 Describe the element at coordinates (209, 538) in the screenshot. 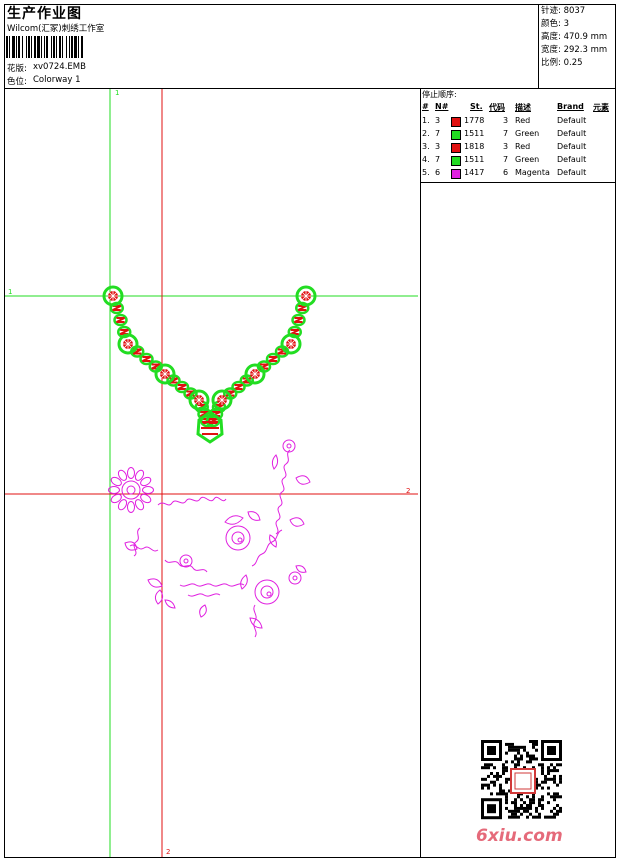

I see `floral-vine-embroidery` at that location.